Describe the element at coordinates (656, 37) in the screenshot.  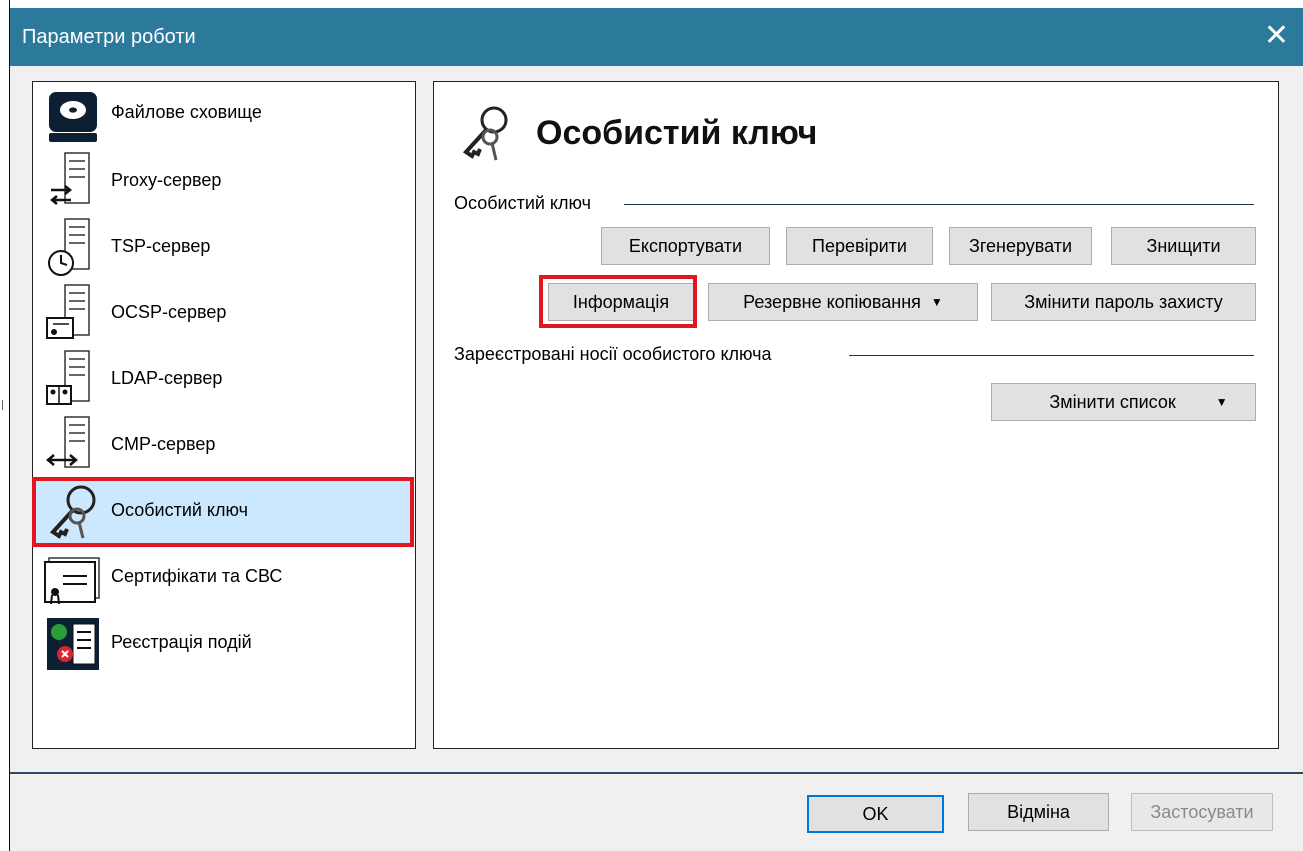
I see `title-bar: Параметри роботи ✕` at that location.